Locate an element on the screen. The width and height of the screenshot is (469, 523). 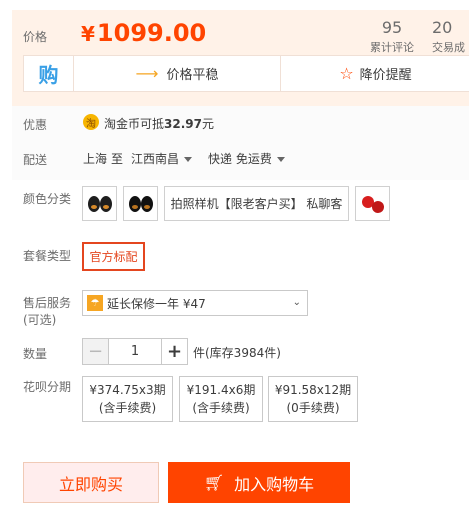
ship-destination-select: 江西南昌 is located at coordinates (162, 158).